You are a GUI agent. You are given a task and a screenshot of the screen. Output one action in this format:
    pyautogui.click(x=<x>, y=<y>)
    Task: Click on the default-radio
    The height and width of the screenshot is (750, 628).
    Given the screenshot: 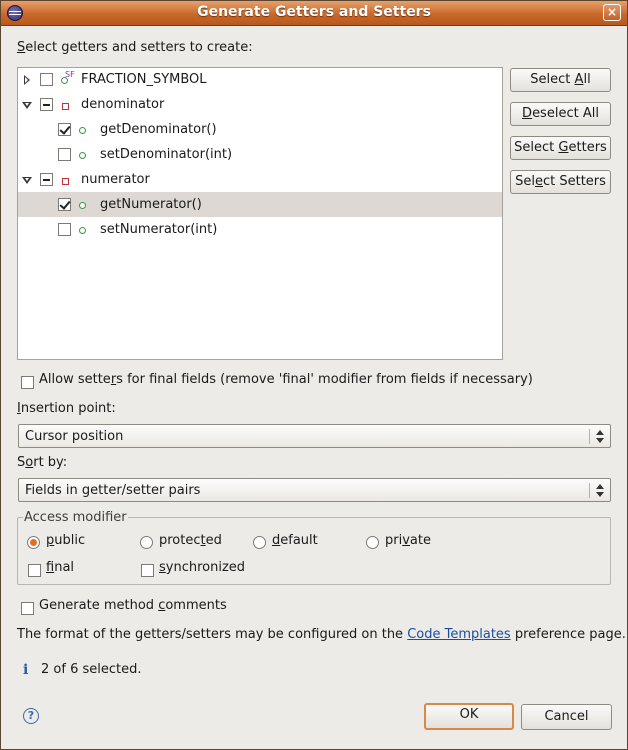 What is the action you would take?
    pyautogui.click(x=259, y=542)
    